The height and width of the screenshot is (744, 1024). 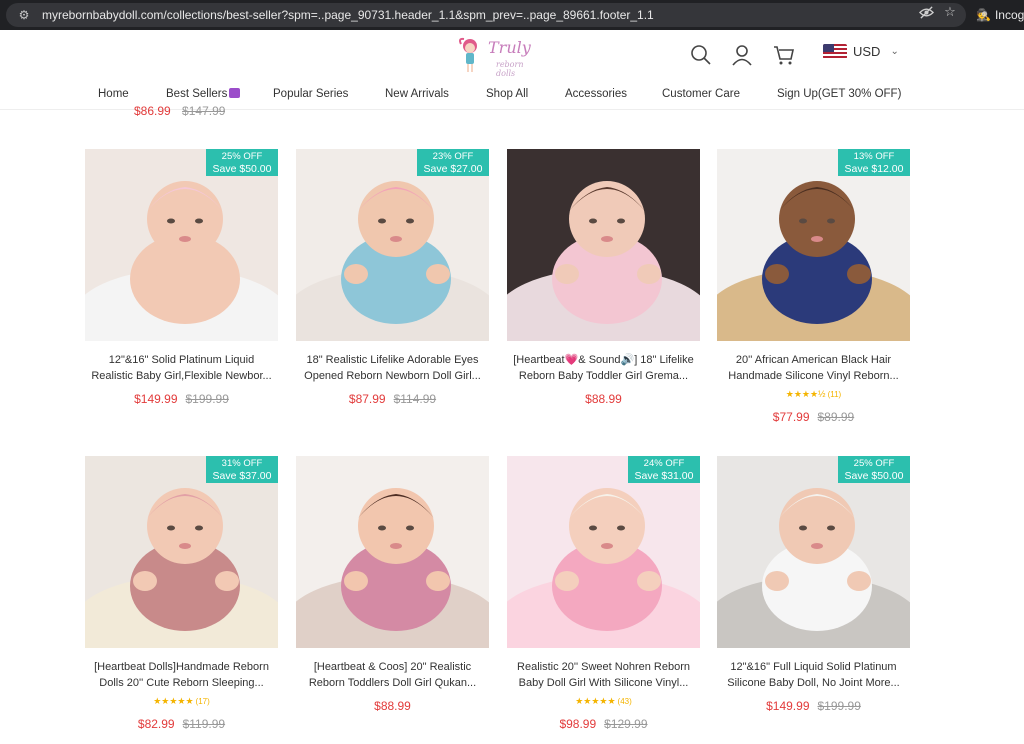 I want to click on discount-save: Save $12.00, so click(x=874, y=169).